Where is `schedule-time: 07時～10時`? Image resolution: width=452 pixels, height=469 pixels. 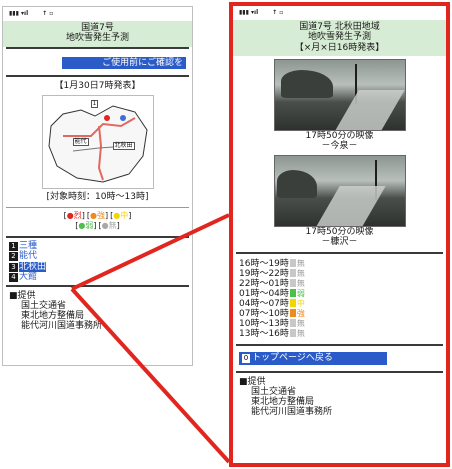 schedule-time: 07時～10時 is located at coordinates (264, 313).